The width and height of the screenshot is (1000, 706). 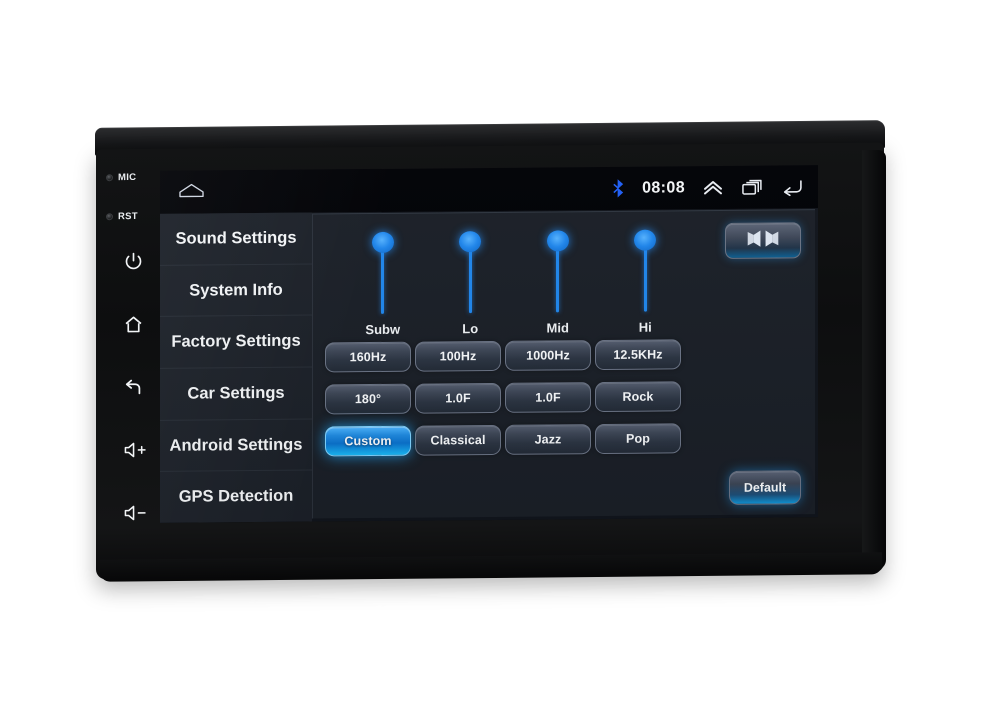 I want to click on sidebar-item-label: Car Settings, so click(x=236, y=393).